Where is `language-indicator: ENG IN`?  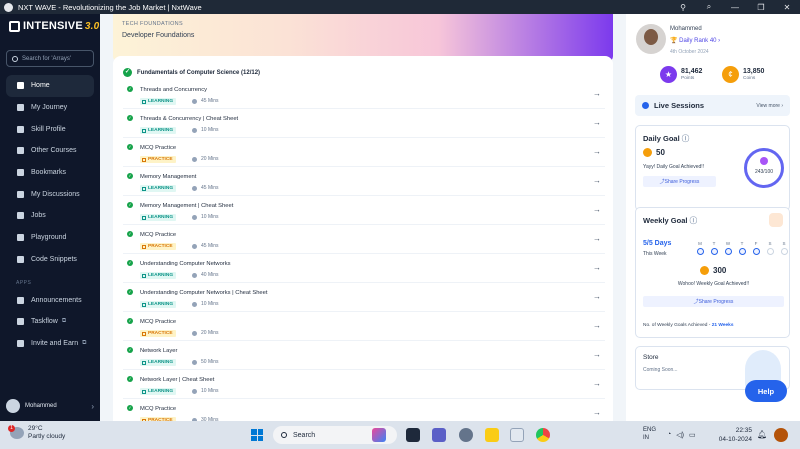
language-indicator: ENG IN is located at coordinates (649, 434).